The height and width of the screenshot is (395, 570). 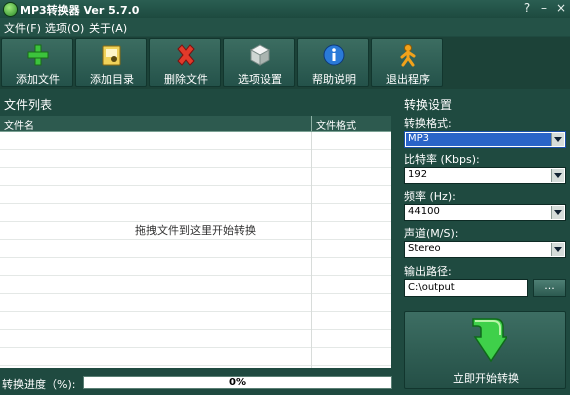 What do you see at coordinates (80, 10) in the screenshot?
I see `window-title: MP3转换器 Ver 5.7.0` at bounding box center [80, 10].